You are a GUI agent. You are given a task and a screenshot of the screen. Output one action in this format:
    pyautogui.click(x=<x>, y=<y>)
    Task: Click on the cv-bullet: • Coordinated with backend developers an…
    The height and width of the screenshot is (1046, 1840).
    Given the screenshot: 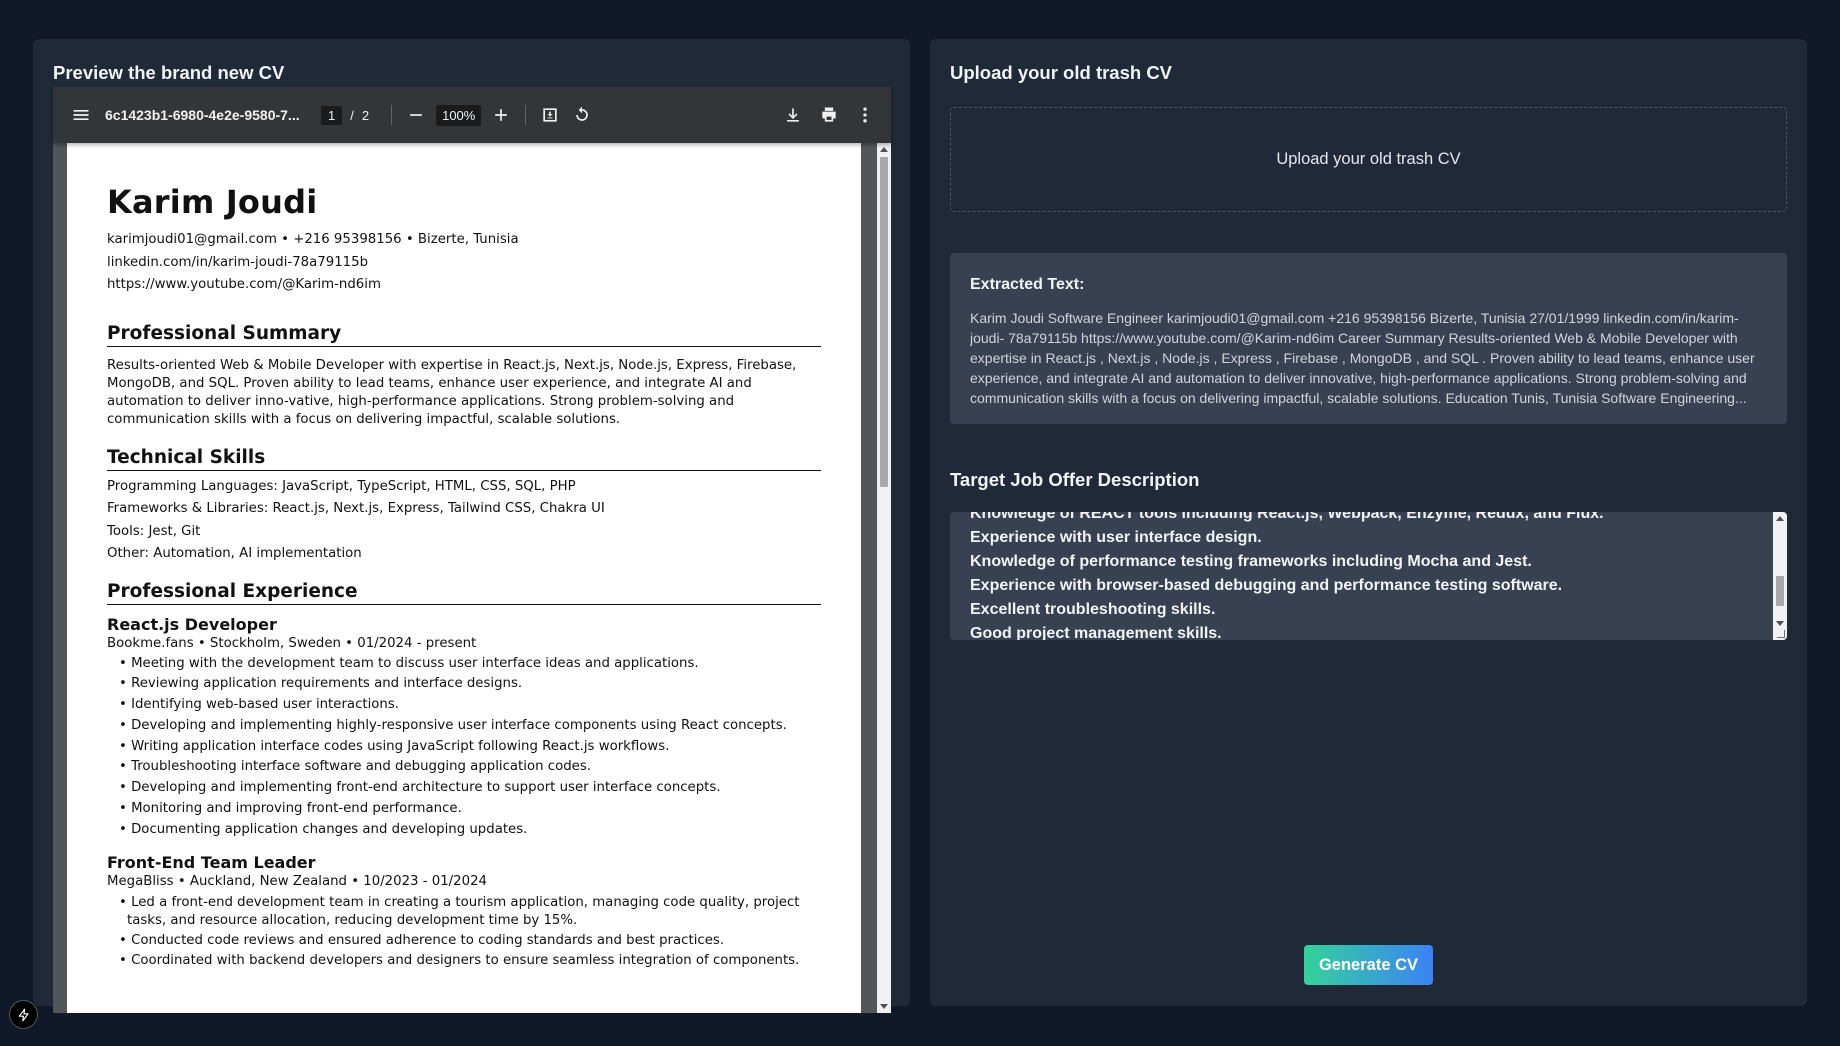 What is the action you would take?
    pyautogui.click(x=459, y=961)
    